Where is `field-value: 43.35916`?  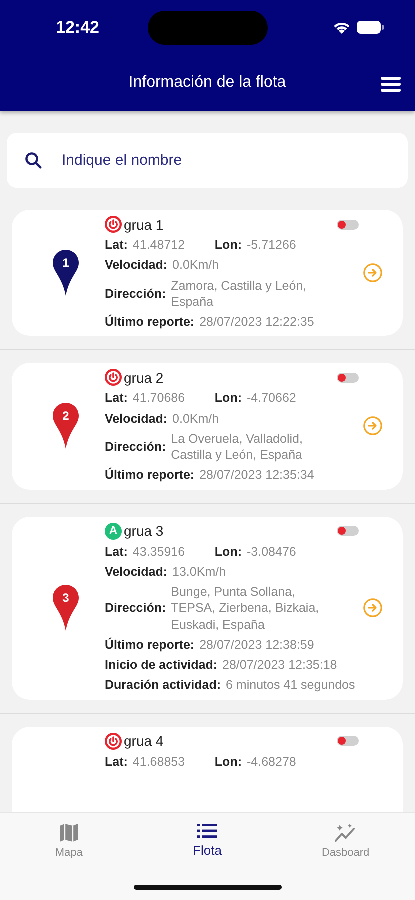 field-value: 43.35916 is located at coordinates (159, 552).